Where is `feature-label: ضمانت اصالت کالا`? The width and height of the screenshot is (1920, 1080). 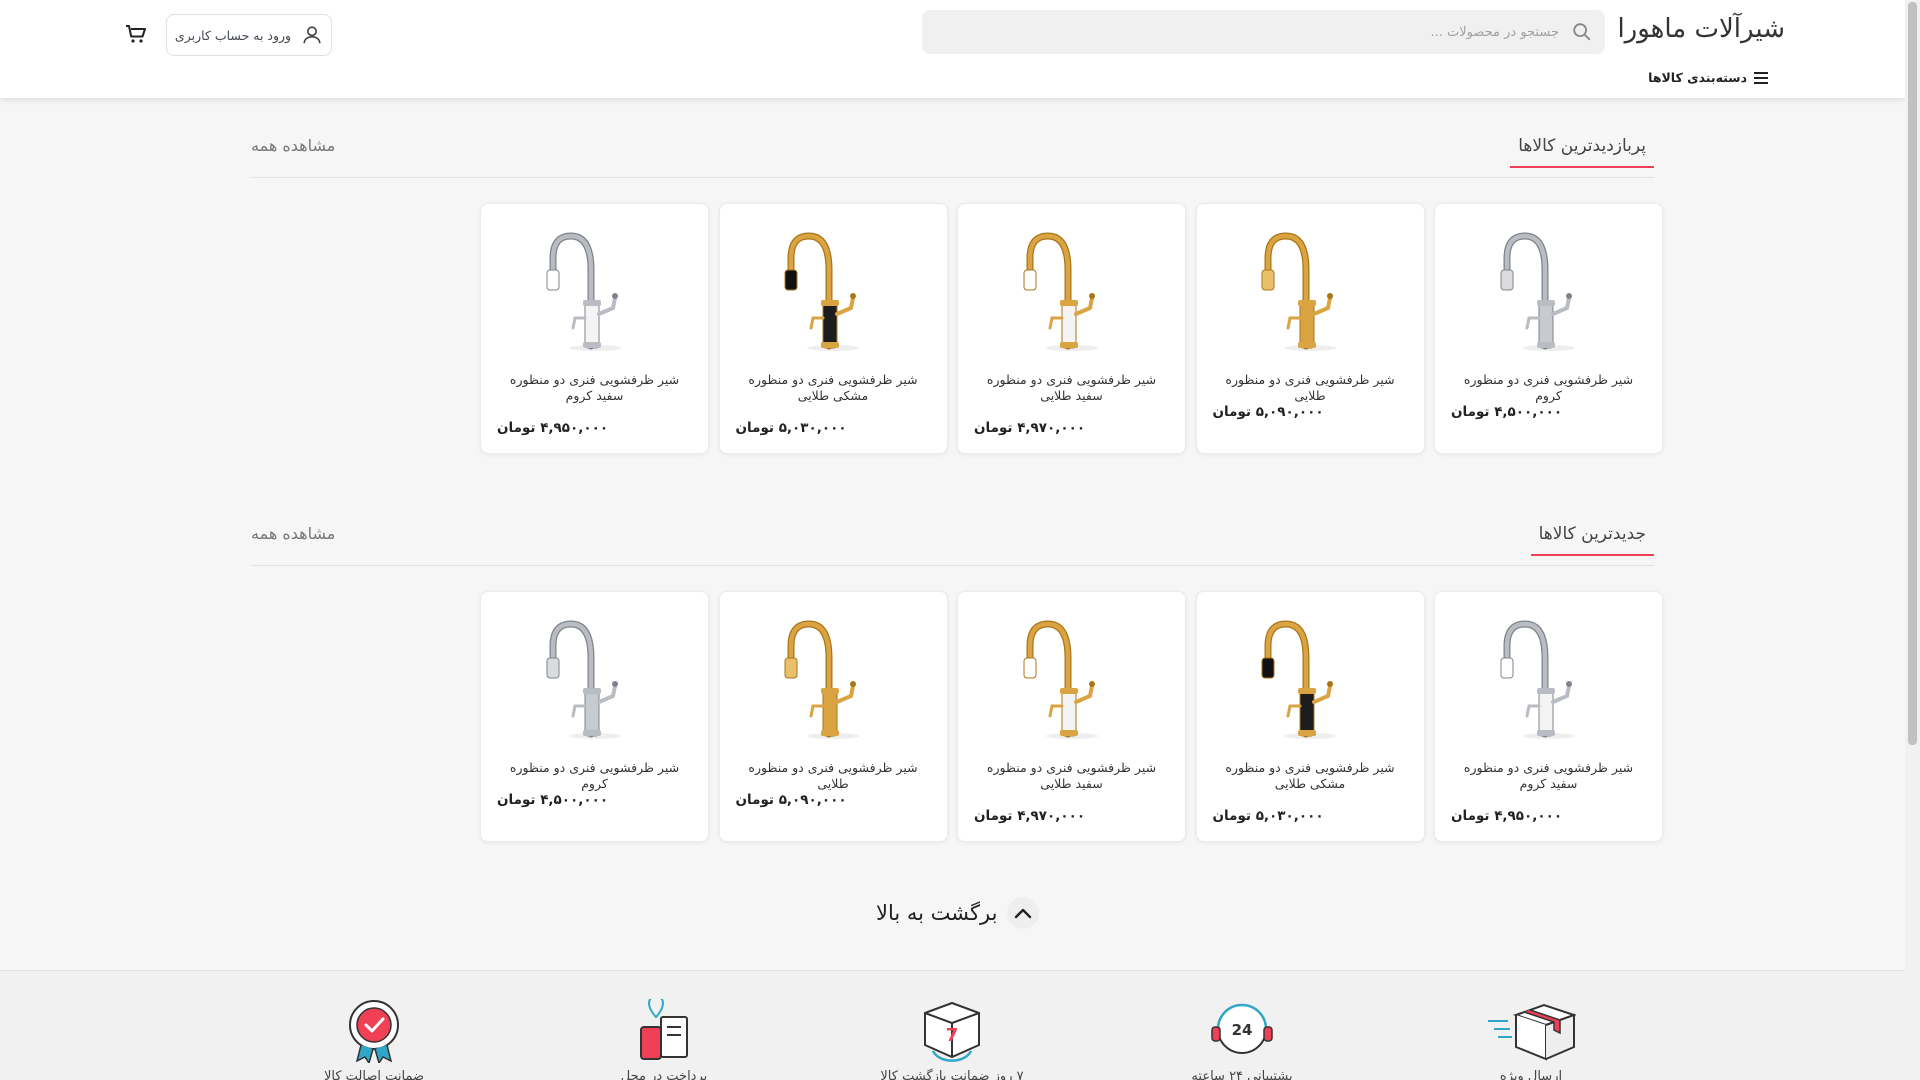
feature-label: ضمانت اصالت کالا is located at coordinates (374, 1074).